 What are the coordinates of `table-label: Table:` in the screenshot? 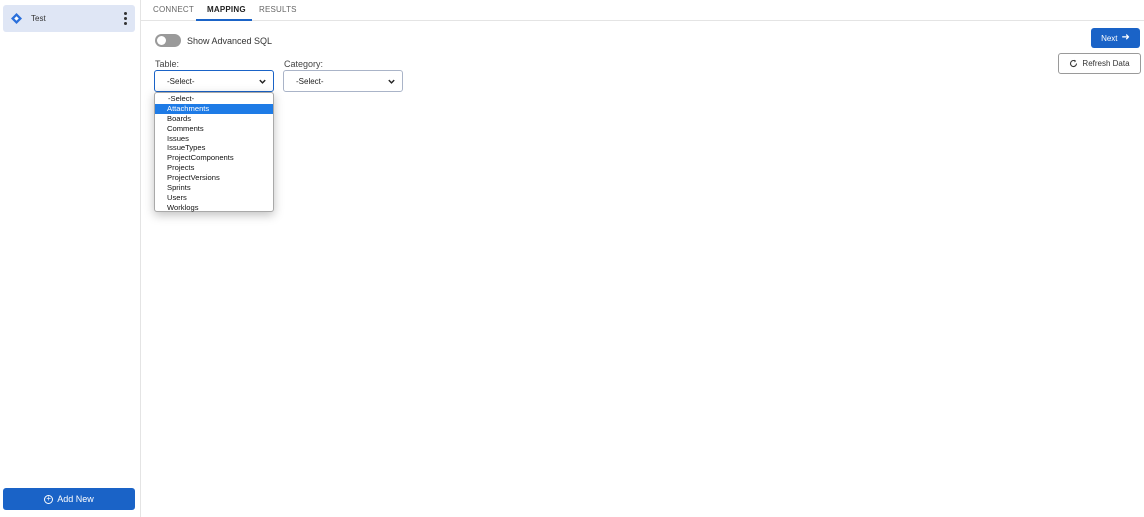 It's located at (167, 64).